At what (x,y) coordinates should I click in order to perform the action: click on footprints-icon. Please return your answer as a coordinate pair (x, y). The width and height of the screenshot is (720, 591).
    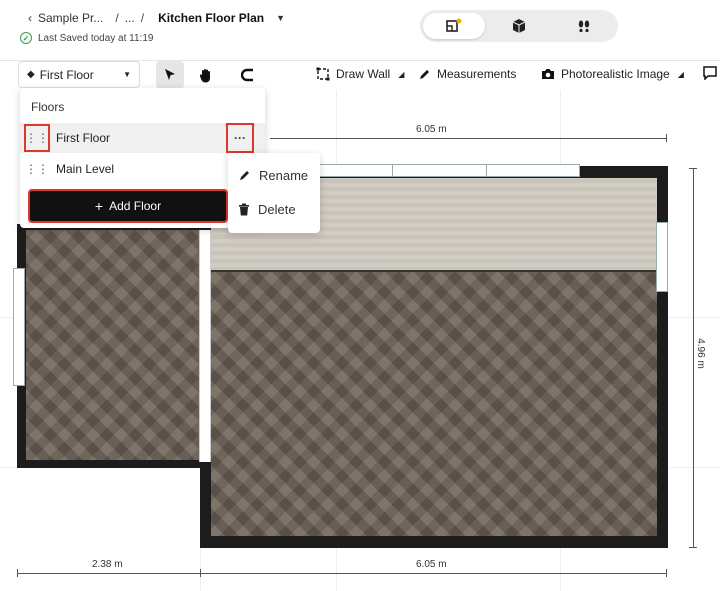
    Looking at the image, I should click on (584, 26).